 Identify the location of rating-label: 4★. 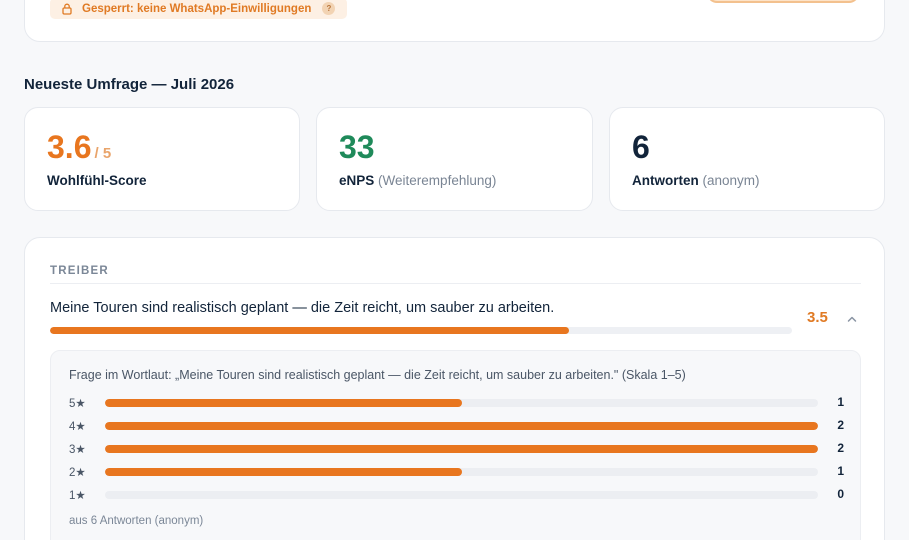
(77, 427).